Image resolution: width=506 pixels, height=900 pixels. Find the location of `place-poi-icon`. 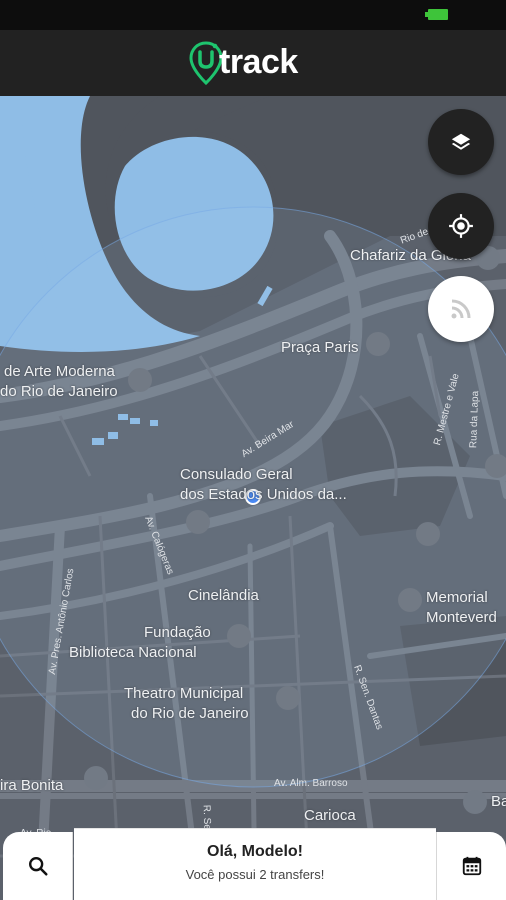

place-poi-icon is located at coordinates (96, 778).